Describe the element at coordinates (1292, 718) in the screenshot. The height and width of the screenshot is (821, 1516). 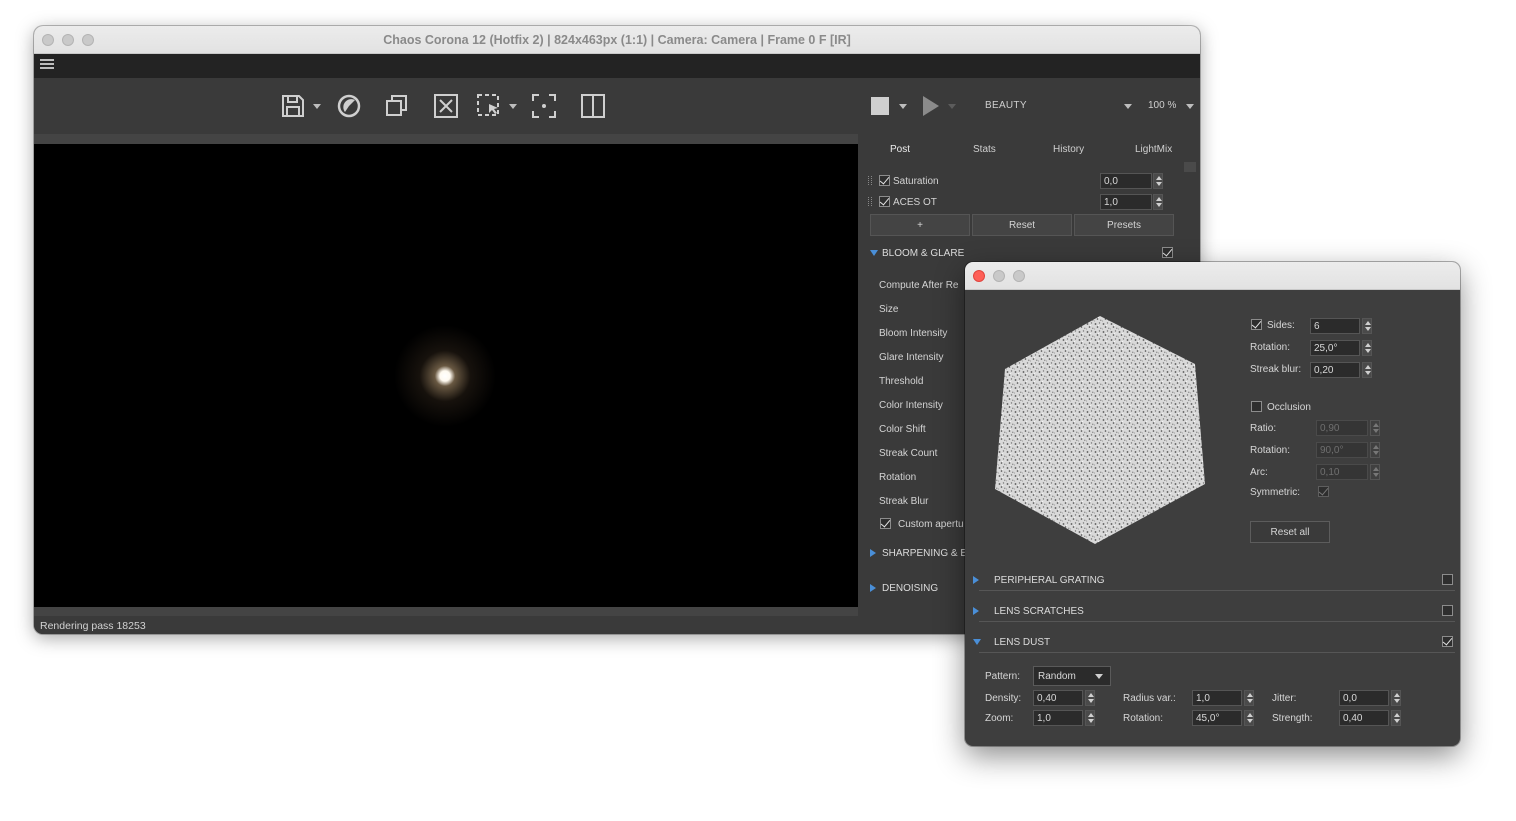
I see `strength-label: Strength:` at that location.